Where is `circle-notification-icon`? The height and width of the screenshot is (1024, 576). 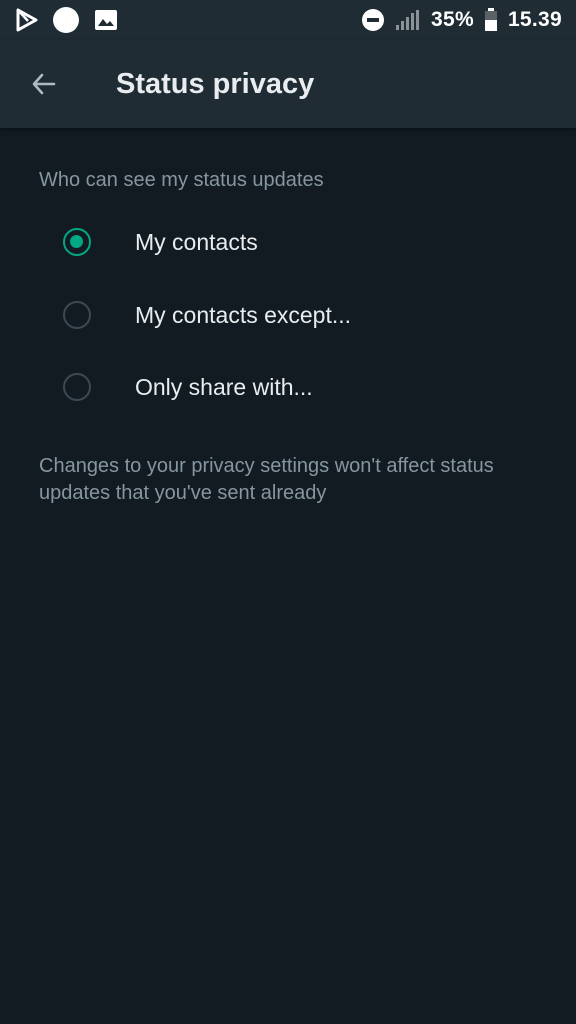 circle-notification-icon is located at coordinates (66, 20).